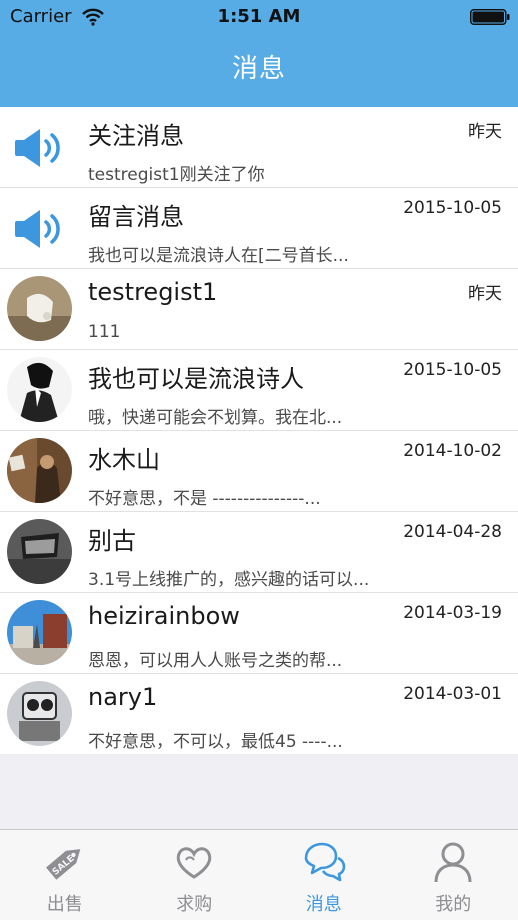 The width and height of the screenshot is (518, 920). Describe the element at coordinates (194, 863) in the screenshot. I see `heart-icon` at that location.